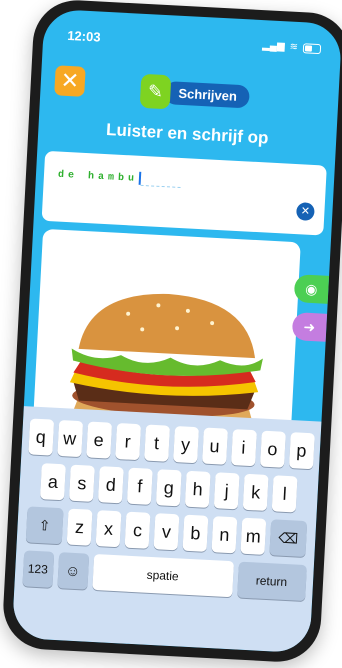 The height and width of the screenshot is (668, 342). Describe the element at coordinates (271, 581) in the screenshot. I see `return-key: return` at that location.